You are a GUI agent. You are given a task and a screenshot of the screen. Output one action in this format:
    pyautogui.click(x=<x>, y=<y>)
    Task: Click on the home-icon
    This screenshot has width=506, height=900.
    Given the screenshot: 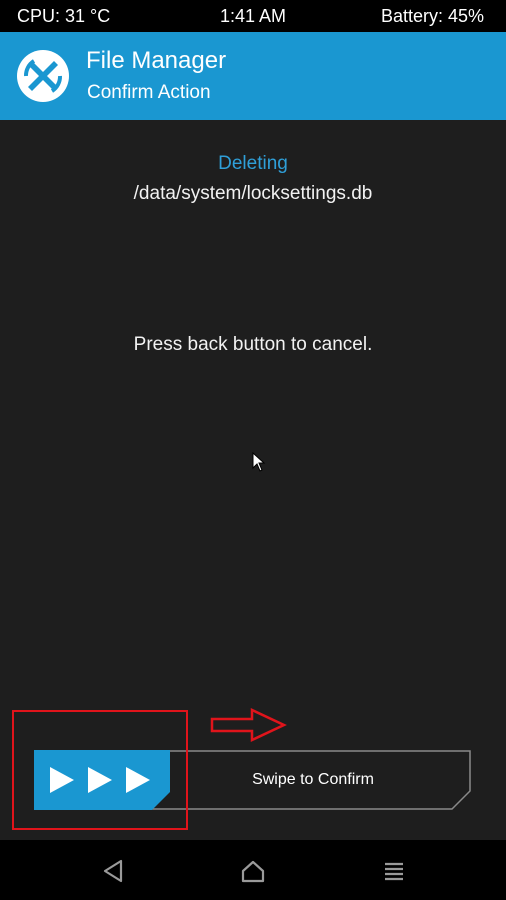 What is the action you would take?
    pyautogui.click(x=253, y=871)
    